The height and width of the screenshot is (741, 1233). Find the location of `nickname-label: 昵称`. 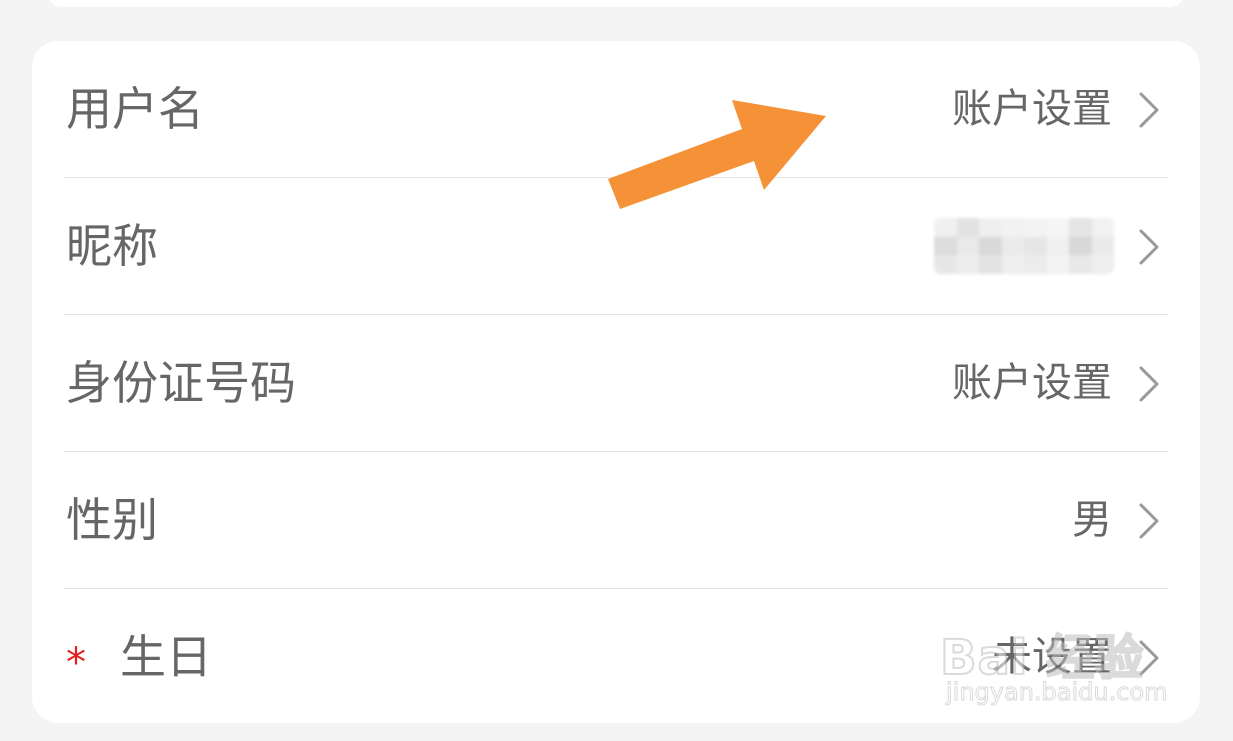

nickname-label: 昵称 is located at coordinates (112, 246).